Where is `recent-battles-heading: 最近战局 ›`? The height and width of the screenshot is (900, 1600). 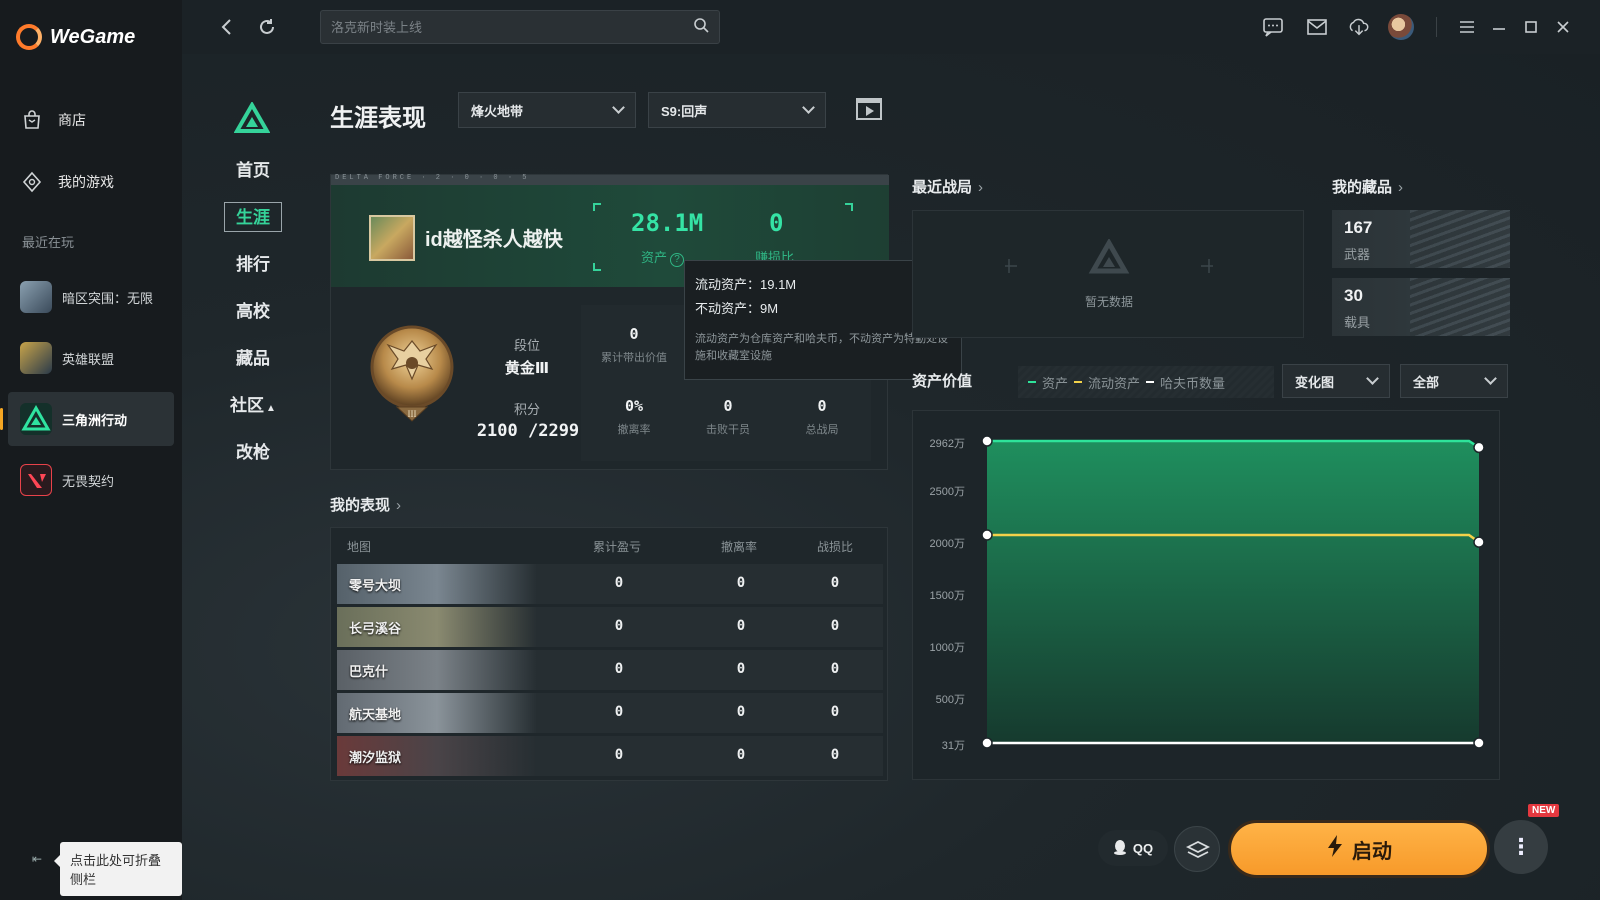 recent-battles-heading: 最近战局 › is located at coordinates (947, 186).